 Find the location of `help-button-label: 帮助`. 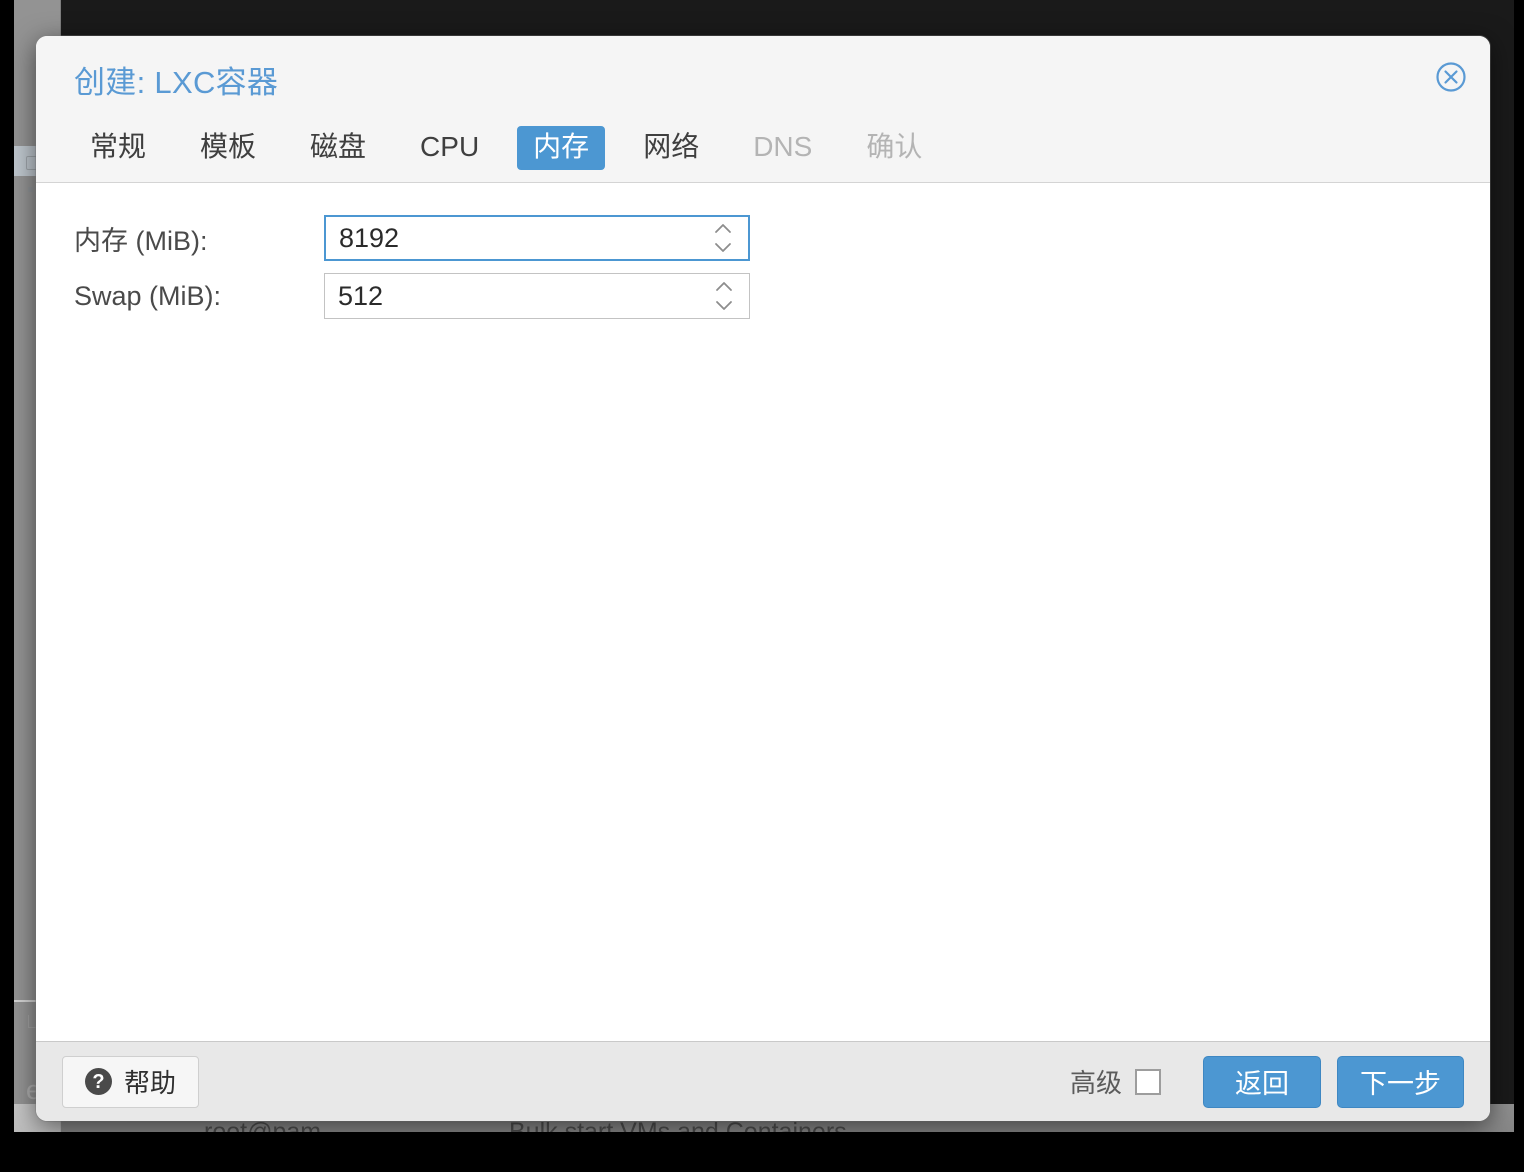

help-button-label: 帮助 is located at coordinates (150, 1083).